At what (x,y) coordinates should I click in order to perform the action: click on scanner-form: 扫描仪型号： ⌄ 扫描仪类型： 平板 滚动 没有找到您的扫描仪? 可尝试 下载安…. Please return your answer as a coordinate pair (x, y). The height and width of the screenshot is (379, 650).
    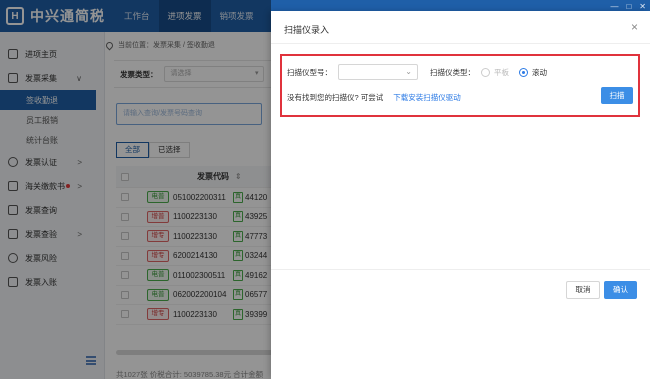
    Looking at the image, I should click on (460, 85).